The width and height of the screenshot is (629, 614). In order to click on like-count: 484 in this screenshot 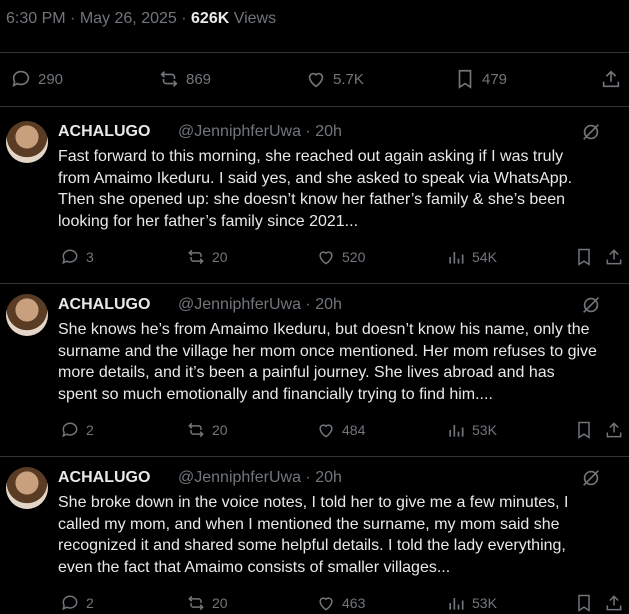, I will do `click(354, 430)`.